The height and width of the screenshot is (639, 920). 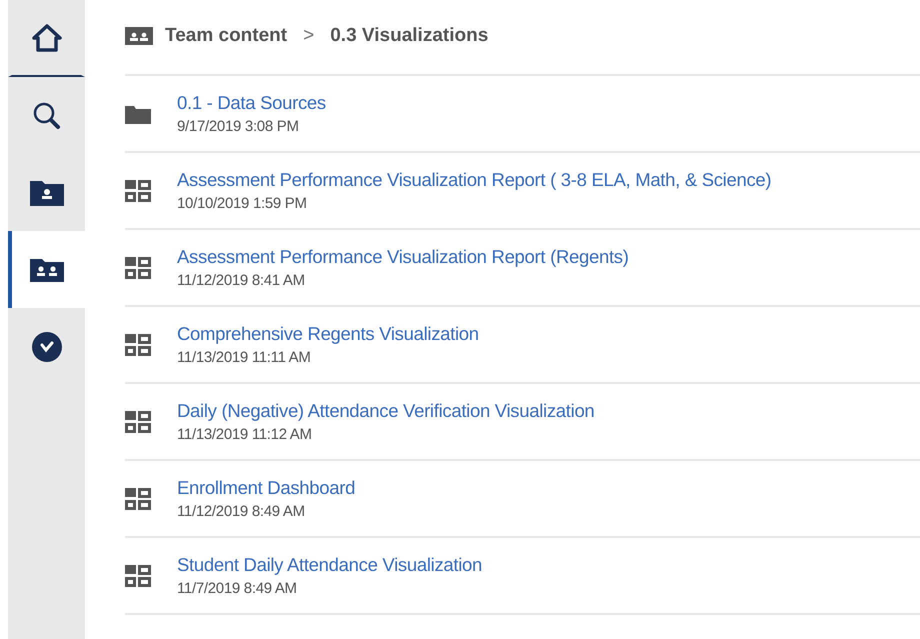 What do you see at coordinates (328, 334) in the screenshot?
I see `item-title-link: Comprehensive Regents Visualization` at bounding box center [328, 334].